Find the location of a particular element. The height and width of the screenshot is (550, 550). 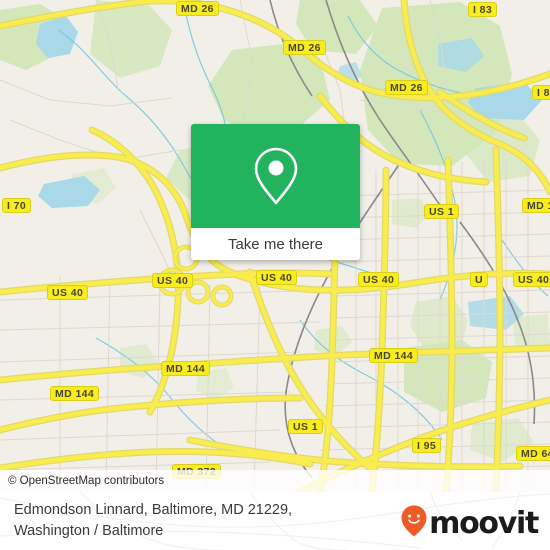

callout-green-panel is located at coordinates (275, 176).